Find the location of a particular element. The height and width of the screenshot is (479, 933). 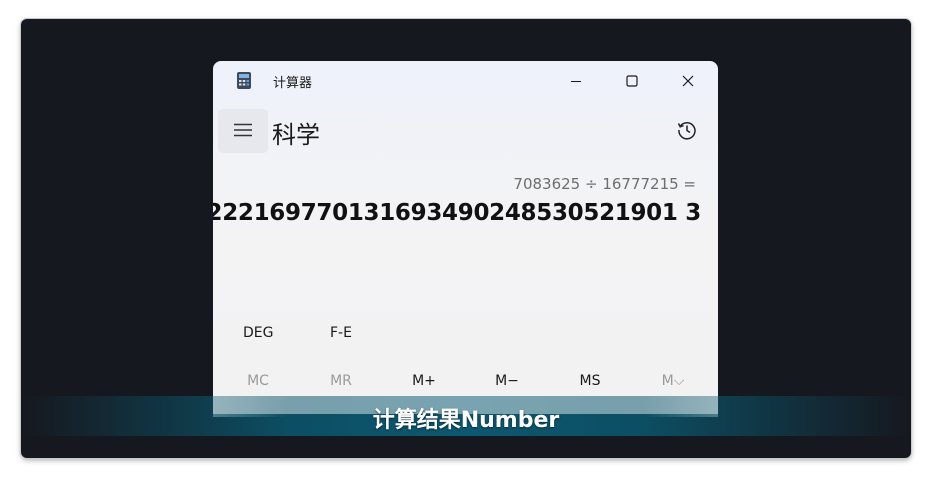

history-button is located at coordinates (687, 132).